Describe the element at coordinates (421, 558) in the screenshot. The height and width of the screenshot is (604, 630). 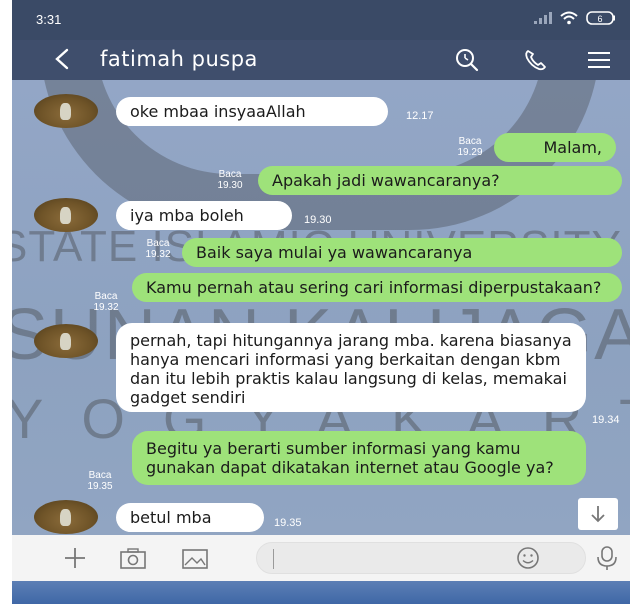
I see `message-input` at that location.